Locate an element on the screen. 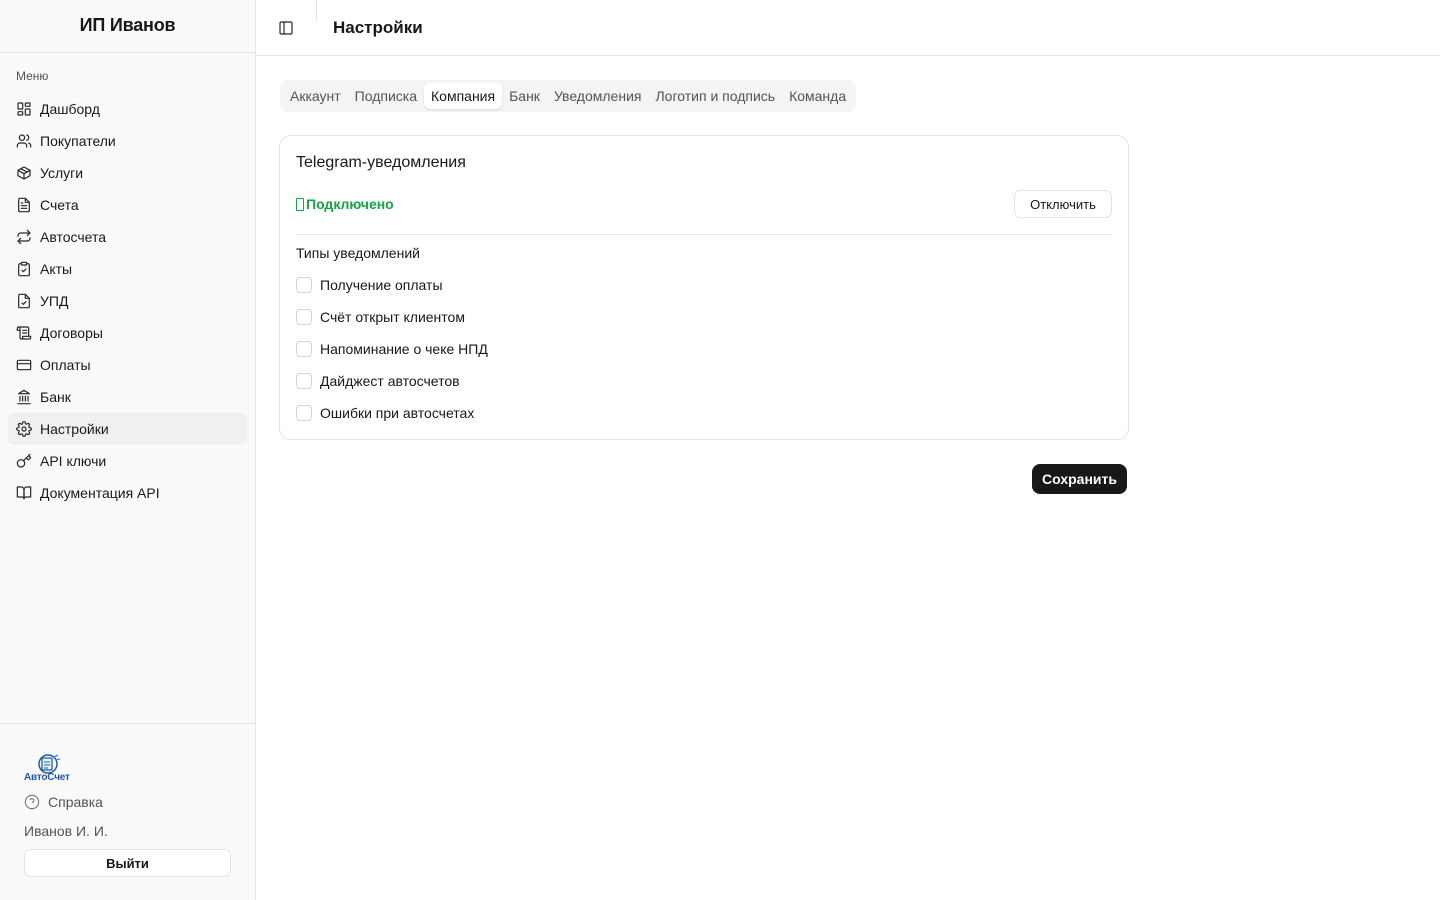 This screenshot has height=900, width=1440. status-icon is located at coordinates (300, 204).